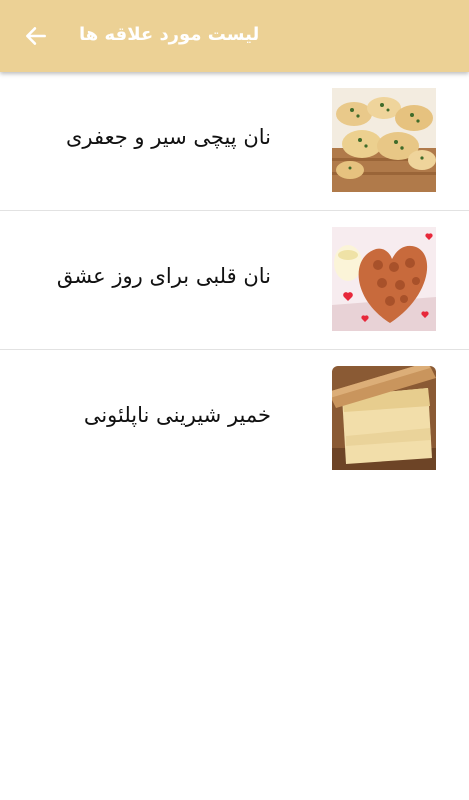 This screenshot has height=800, width=469. Describe the element at coordinates (177, 415) in the screenshot. I see `list-item-title: خمیر شیرینی ناپلئونی` at that location.